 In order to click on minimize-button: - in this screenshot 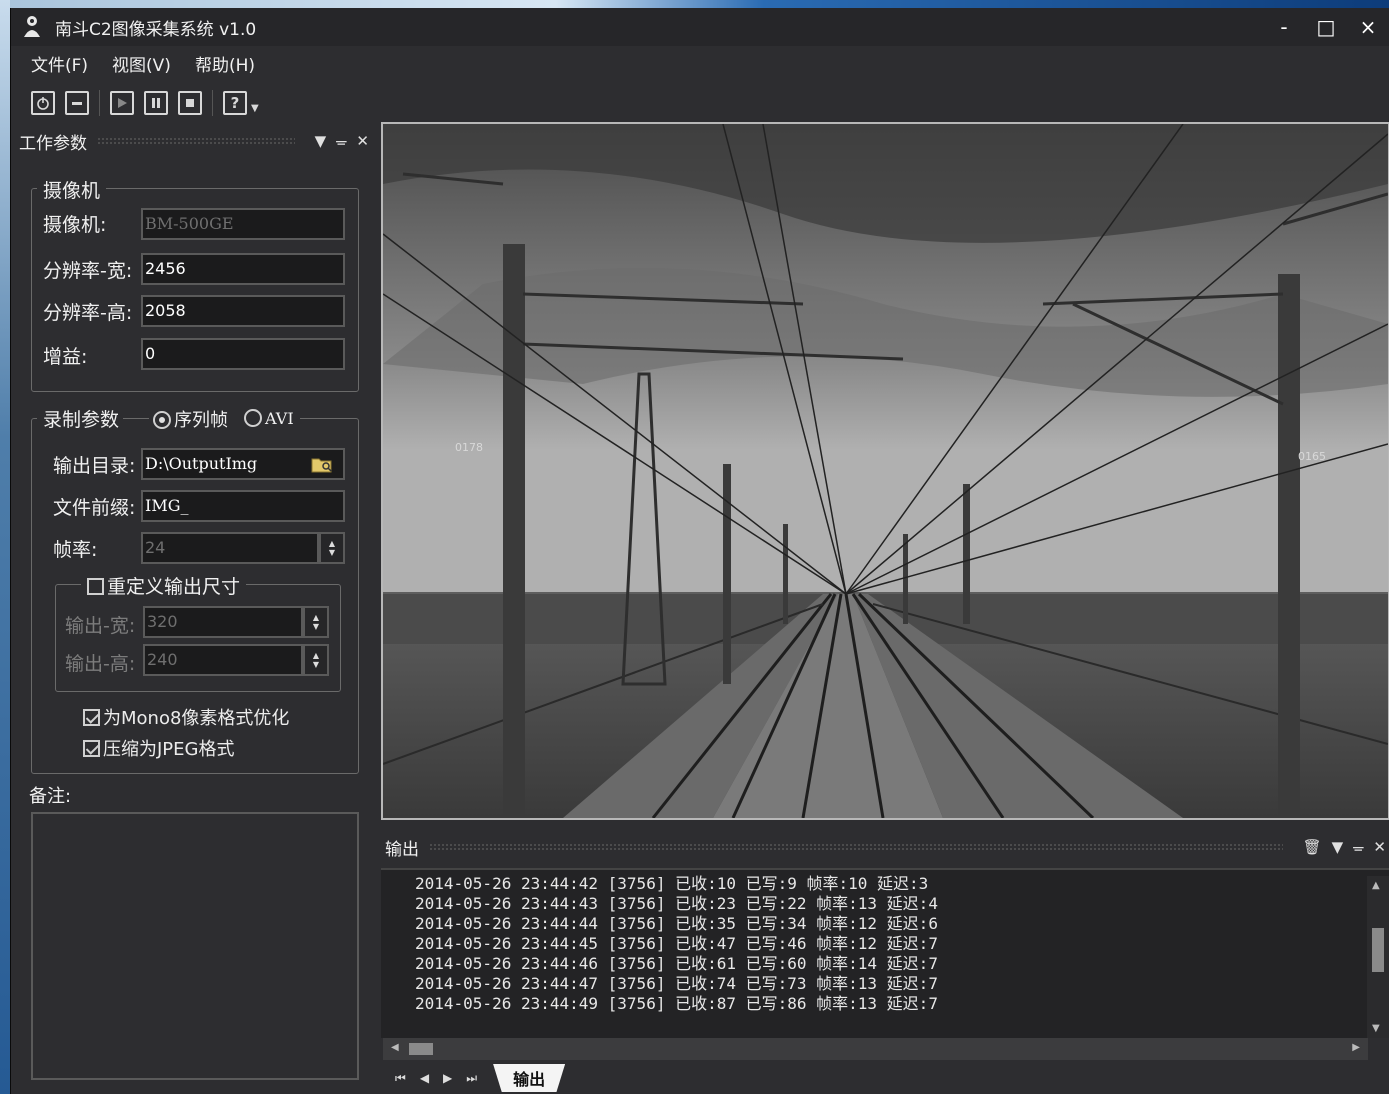, I will do `click(1284, 27)`.